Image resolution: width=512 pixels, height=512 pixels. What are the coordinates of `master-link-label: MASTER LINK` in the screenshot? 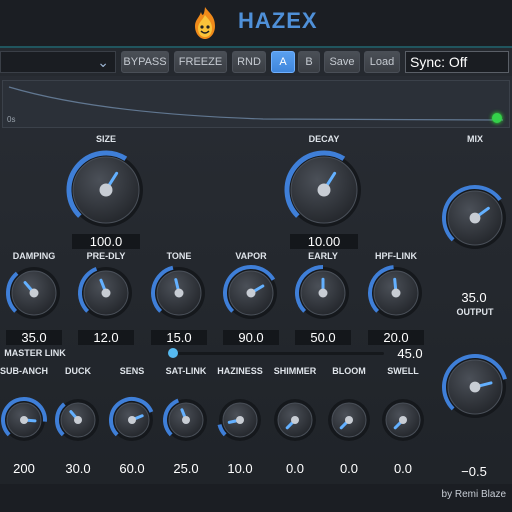 It's located at (35, 353).